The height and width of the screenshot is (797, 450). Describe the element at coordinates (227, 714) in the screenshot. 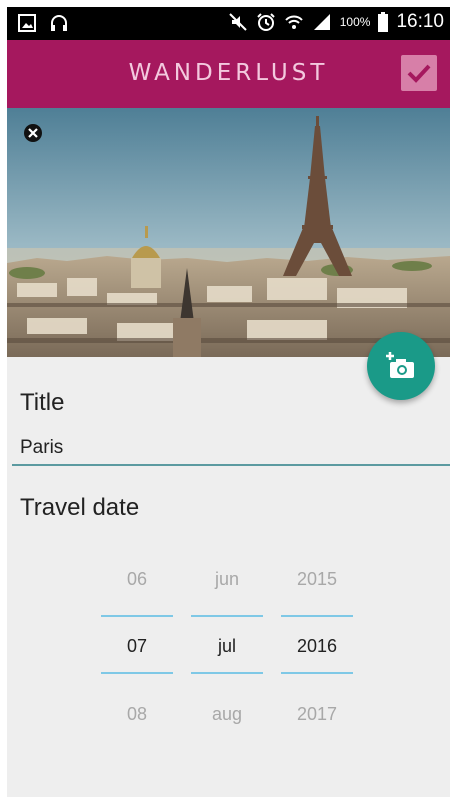

I see `month-next: aug` at that location.